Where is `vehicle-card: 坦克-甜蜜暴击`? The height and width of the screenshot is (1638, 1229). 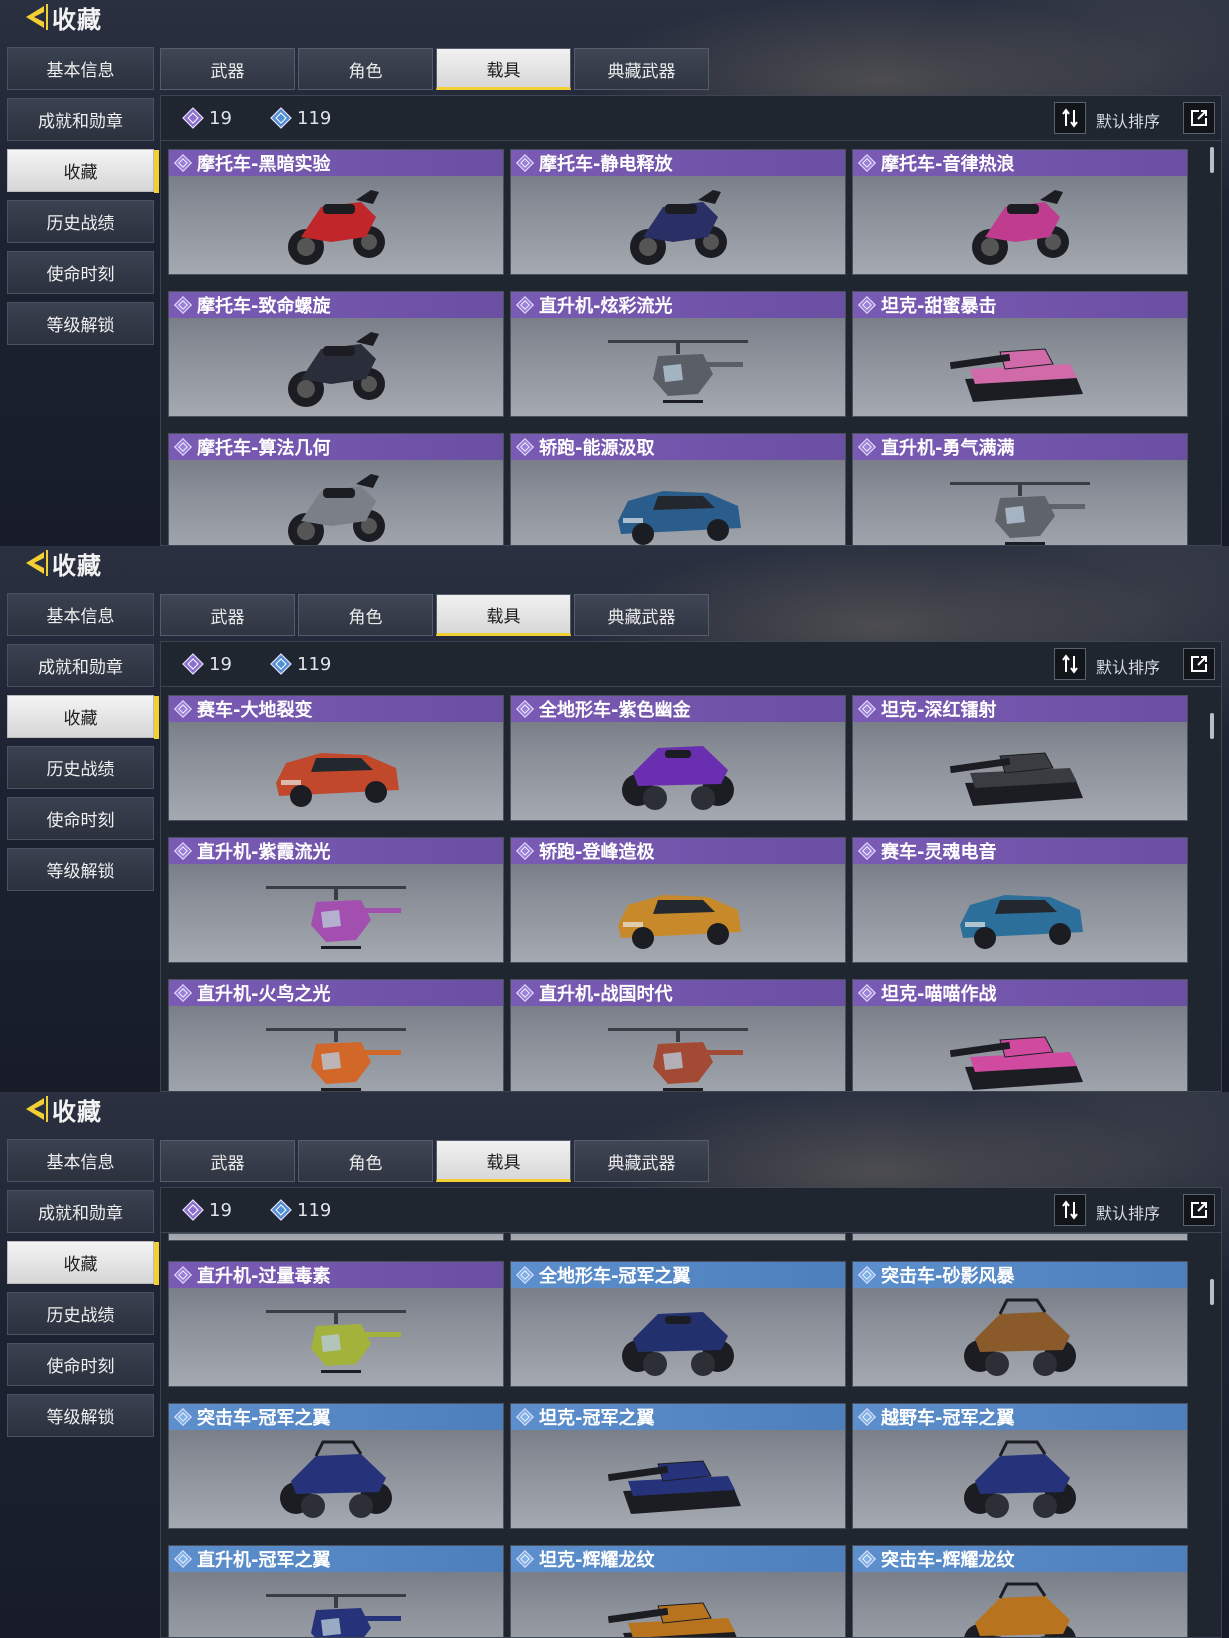
vehicle-card: 坦克-甜蜜暴击 is located at coordinates (1020, 354).